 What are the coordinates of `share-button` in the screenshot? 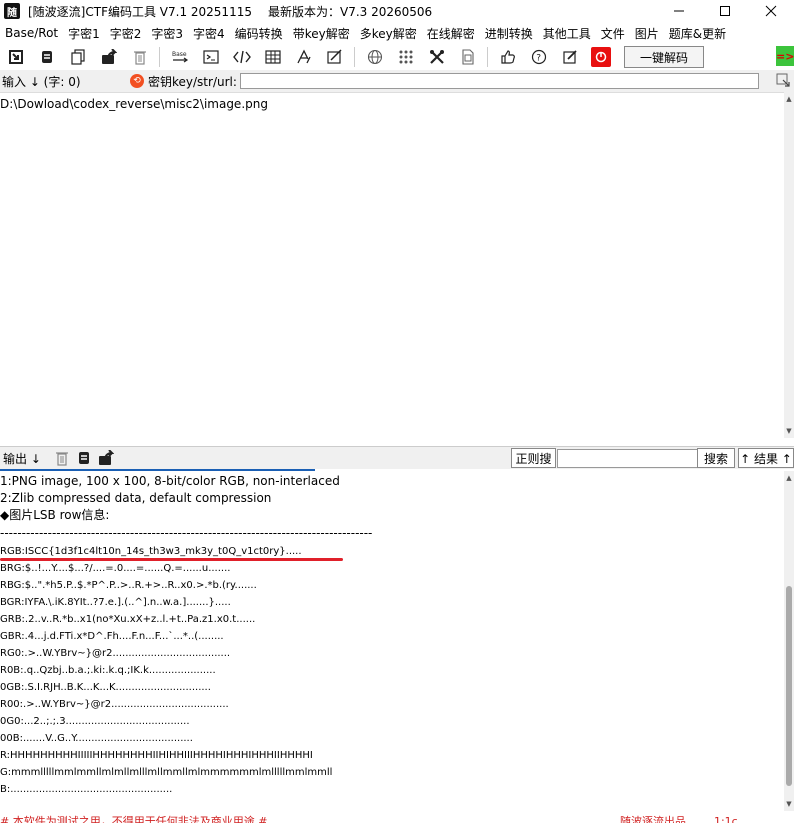 It's located at (108, 57).